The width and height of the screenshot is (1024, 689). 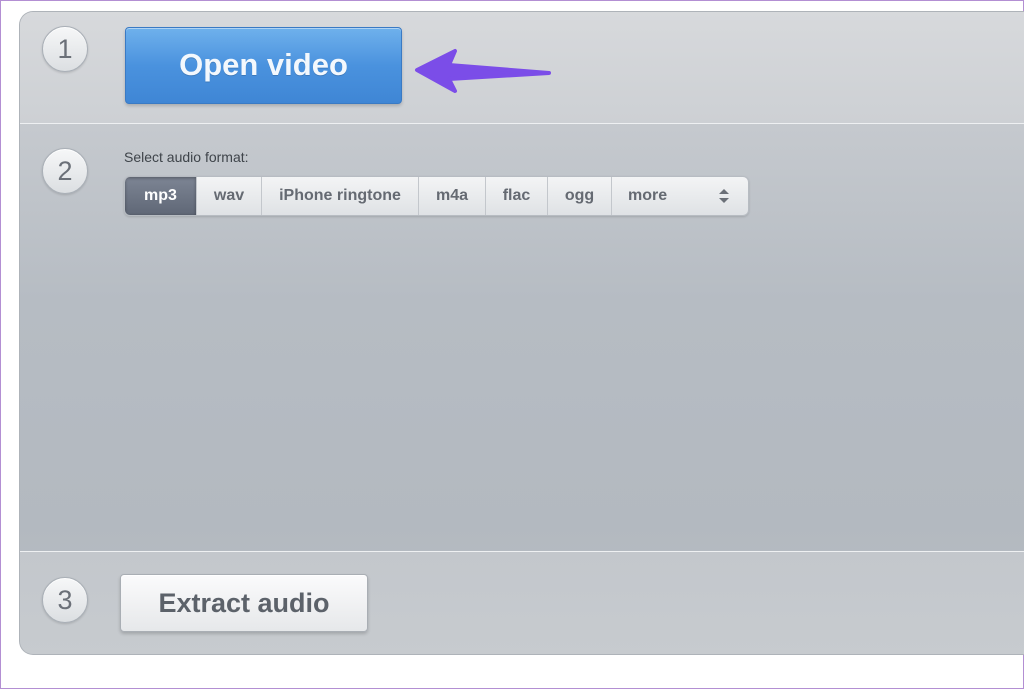 What do you see at coordinates (186, 157) in the screenshot?
I see `select-format-label: Select audio format:` at bounding box center [186, 157].